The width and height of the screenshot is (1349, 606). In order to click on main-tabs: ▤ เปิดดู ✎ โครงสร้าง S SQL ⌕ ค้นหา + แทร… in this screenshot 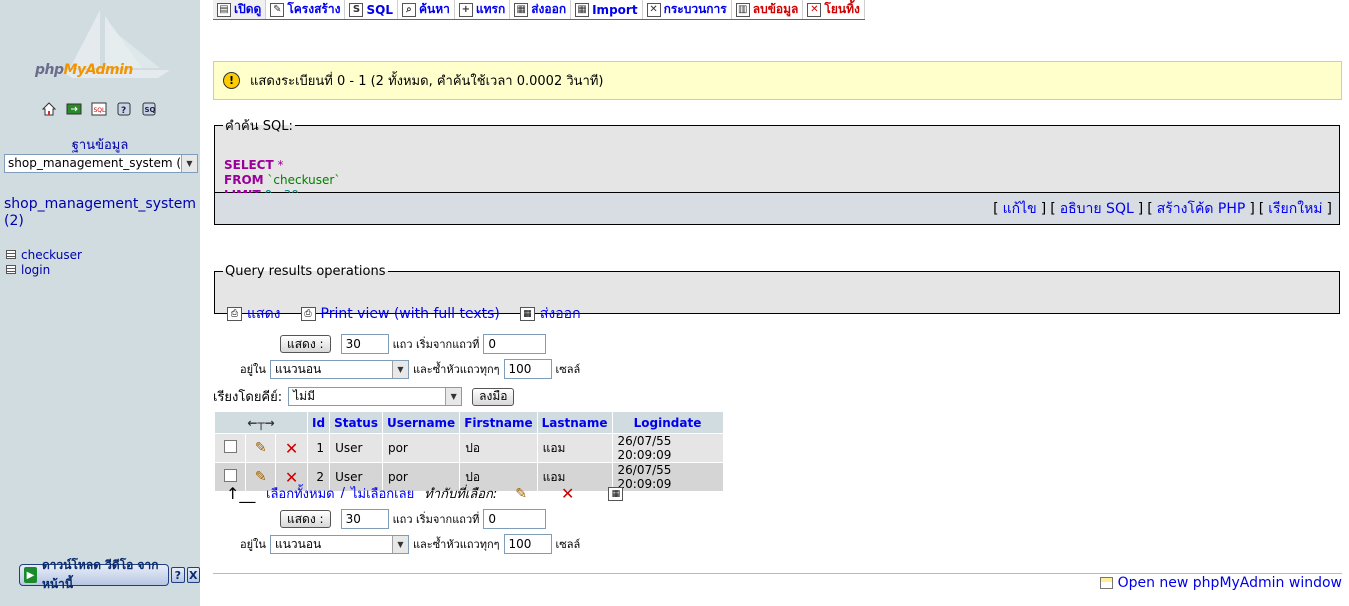, I will do `click(539, 10)`.